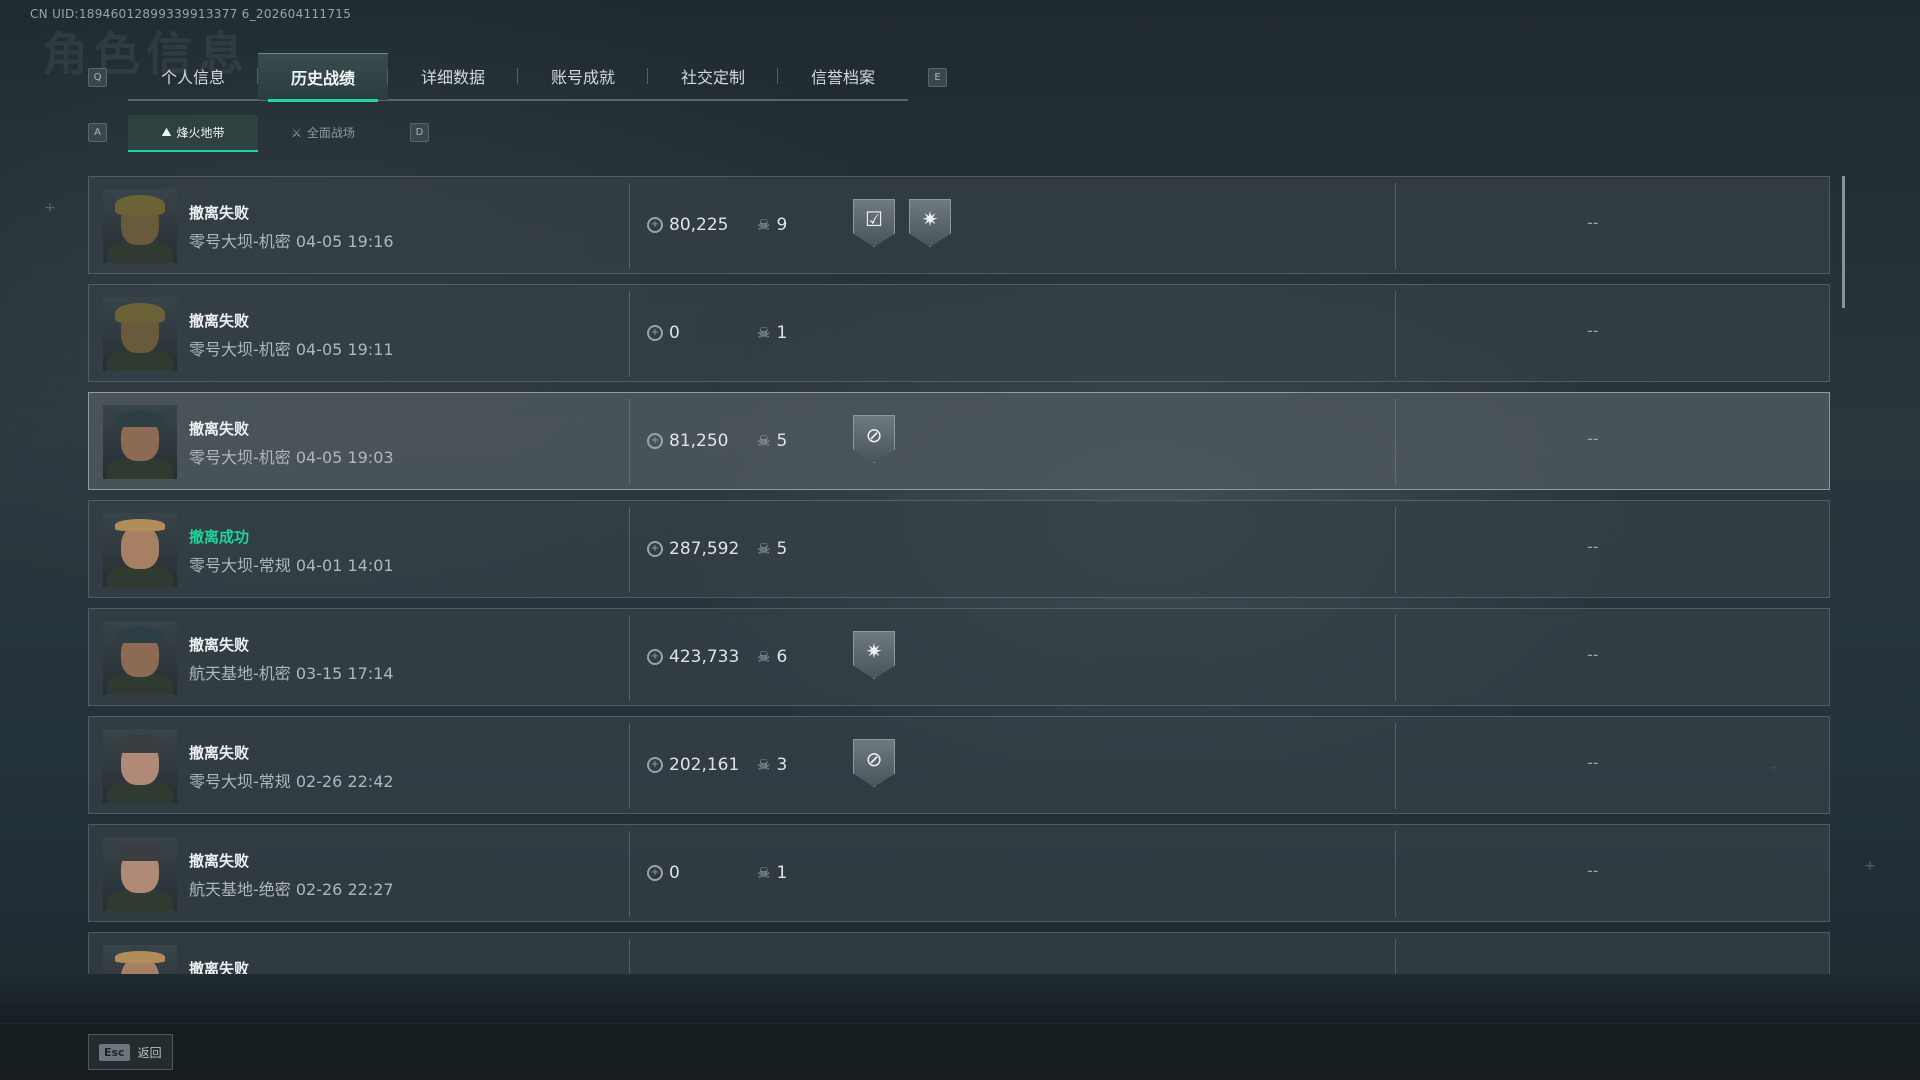  What do you see at coordinates (219, 537) in the screenshot?
I see `extraction-result: 撤离成功` at bounding box center [219, 537].